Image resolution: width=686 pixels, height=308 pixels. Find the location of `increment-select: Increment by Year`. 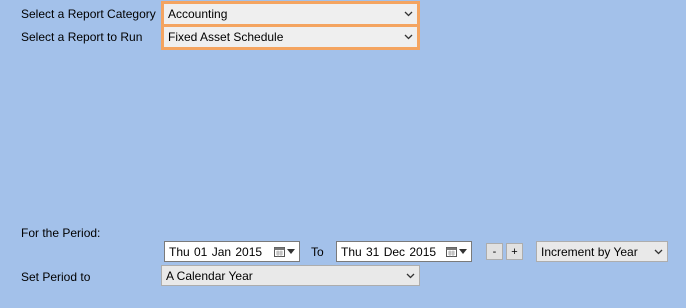

increment-select: Increment by Year is located at coordinates (602, 251).